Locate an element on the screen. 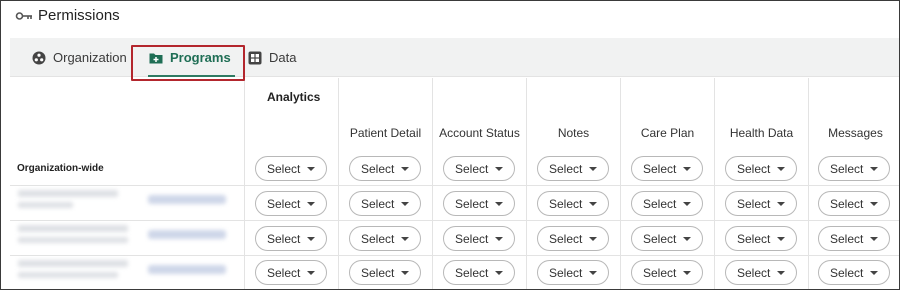  column-header-notes: Notes is located at coordinates (573, 133).